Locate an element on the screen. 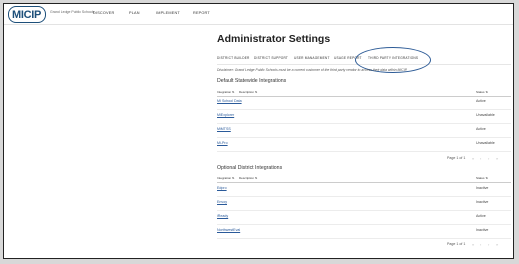 The height and width of the screenshot is (264, 519). integration-link: NorthwestEval is located at coordinates (228, 230).